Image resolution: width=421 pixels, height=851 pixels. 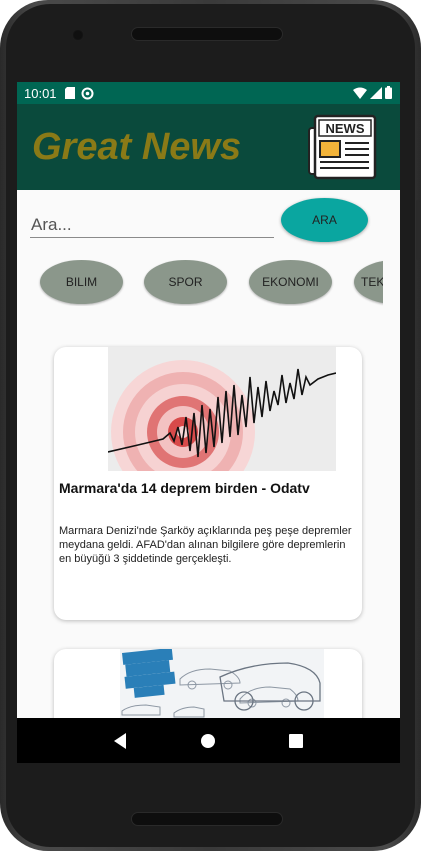 What do you see at coordinates (207, 819) in the screenshot?
I see `bottom-speaker` at bounding box center [207, 819].